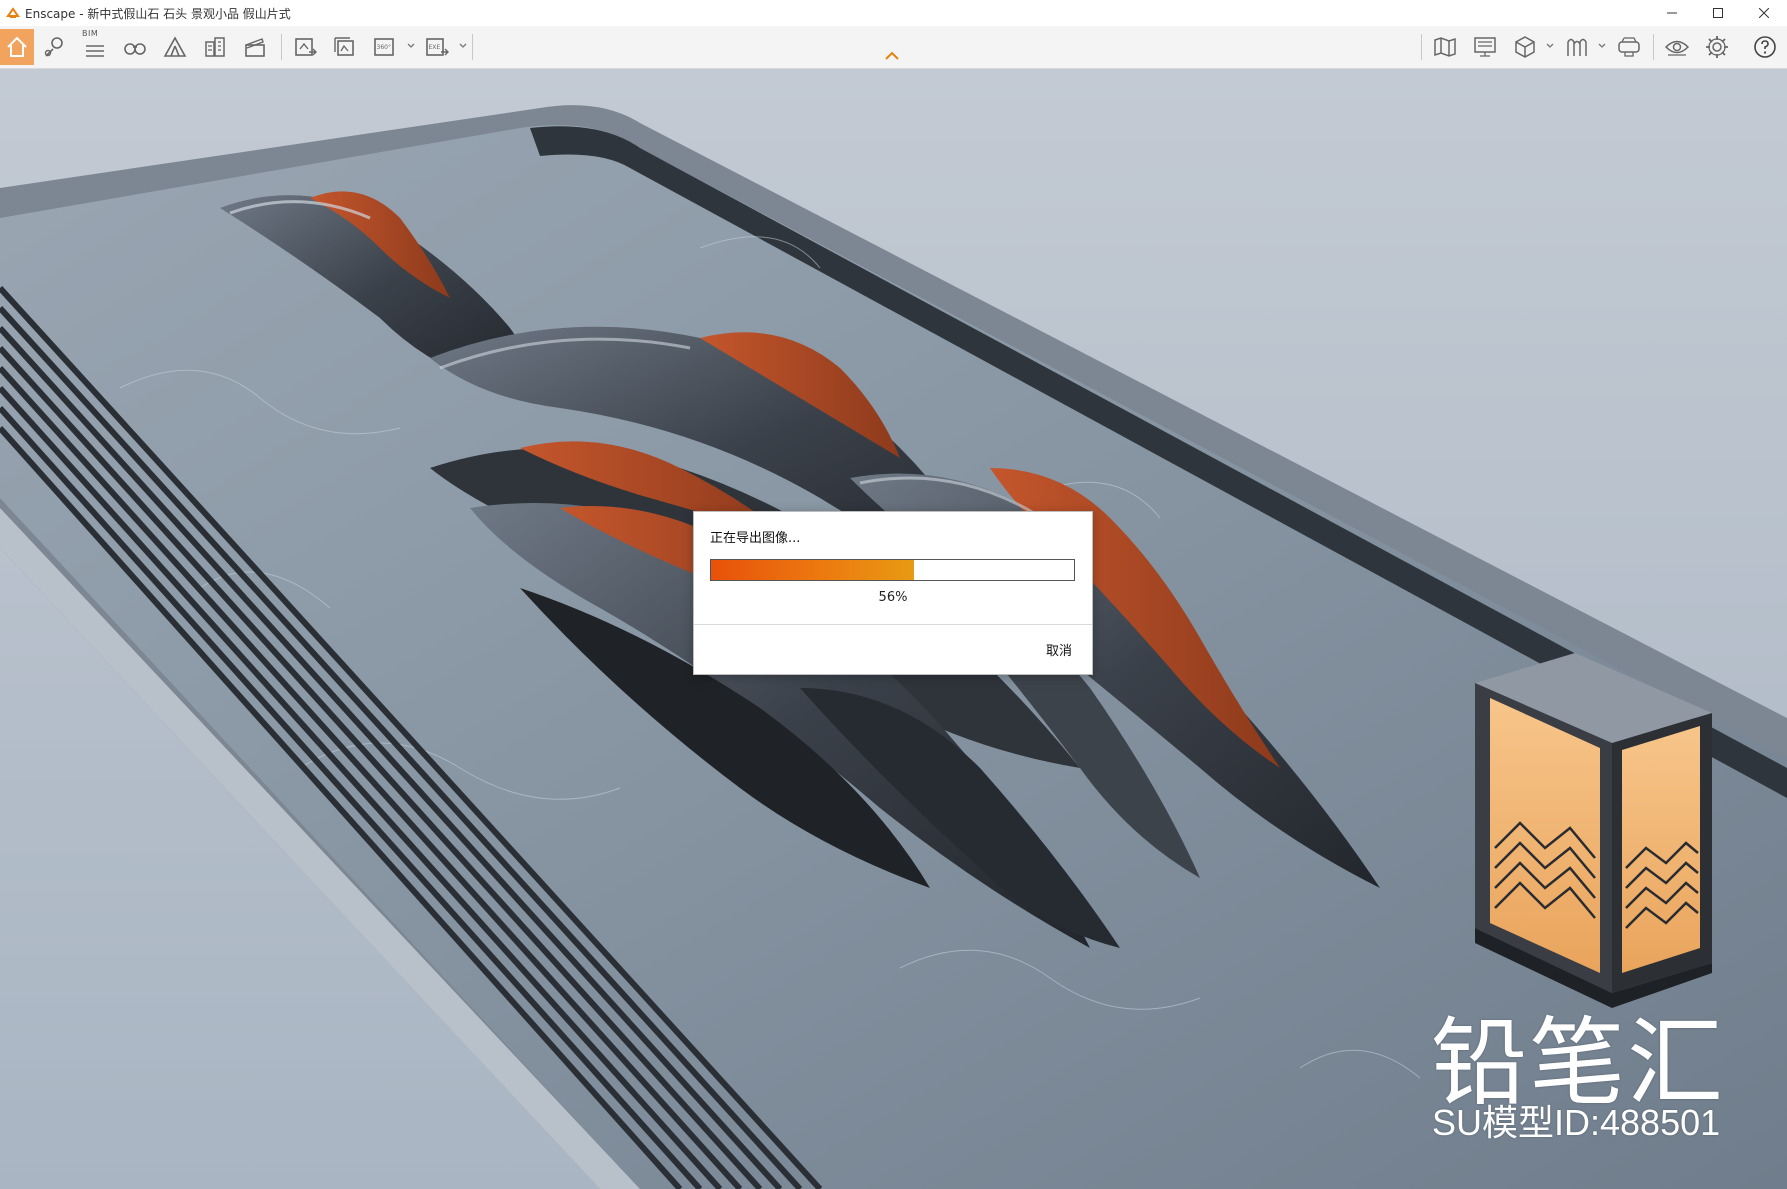 This screenshot has height=1189, width=1787. Describe the element at coordinates (1677, 47) in the screenshot. I see `eye-settings-icon` at that location.